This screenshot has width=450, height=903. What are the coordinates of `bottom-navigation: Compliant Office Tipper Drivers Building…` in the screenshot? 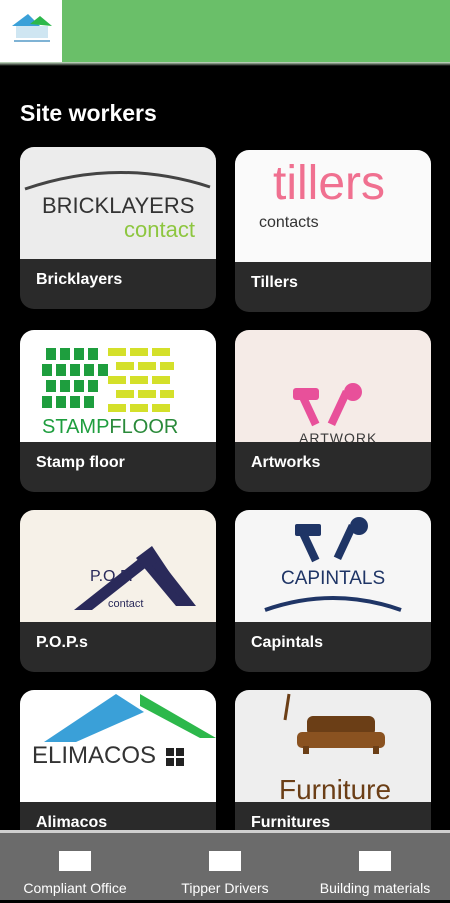 It's located at (225, 865).